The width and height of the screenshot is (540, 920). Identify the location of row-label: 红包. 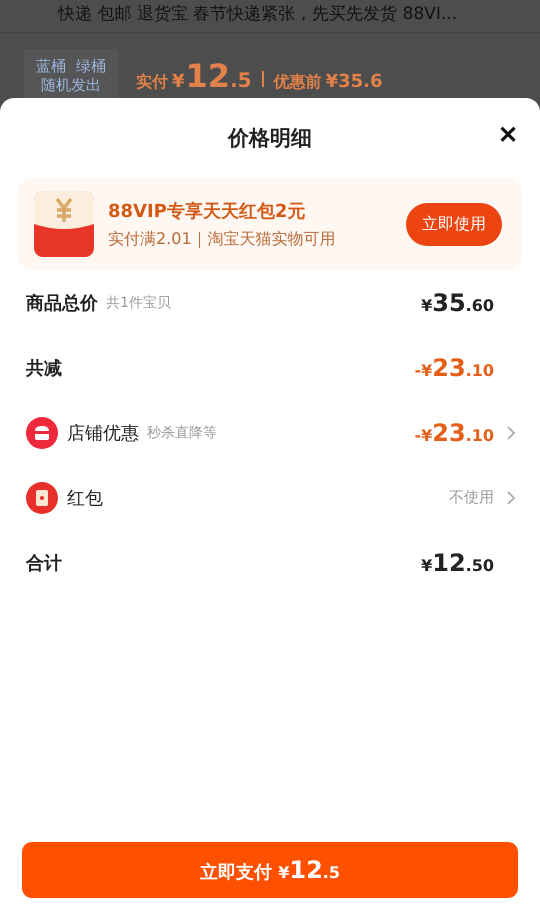
(85, 498).